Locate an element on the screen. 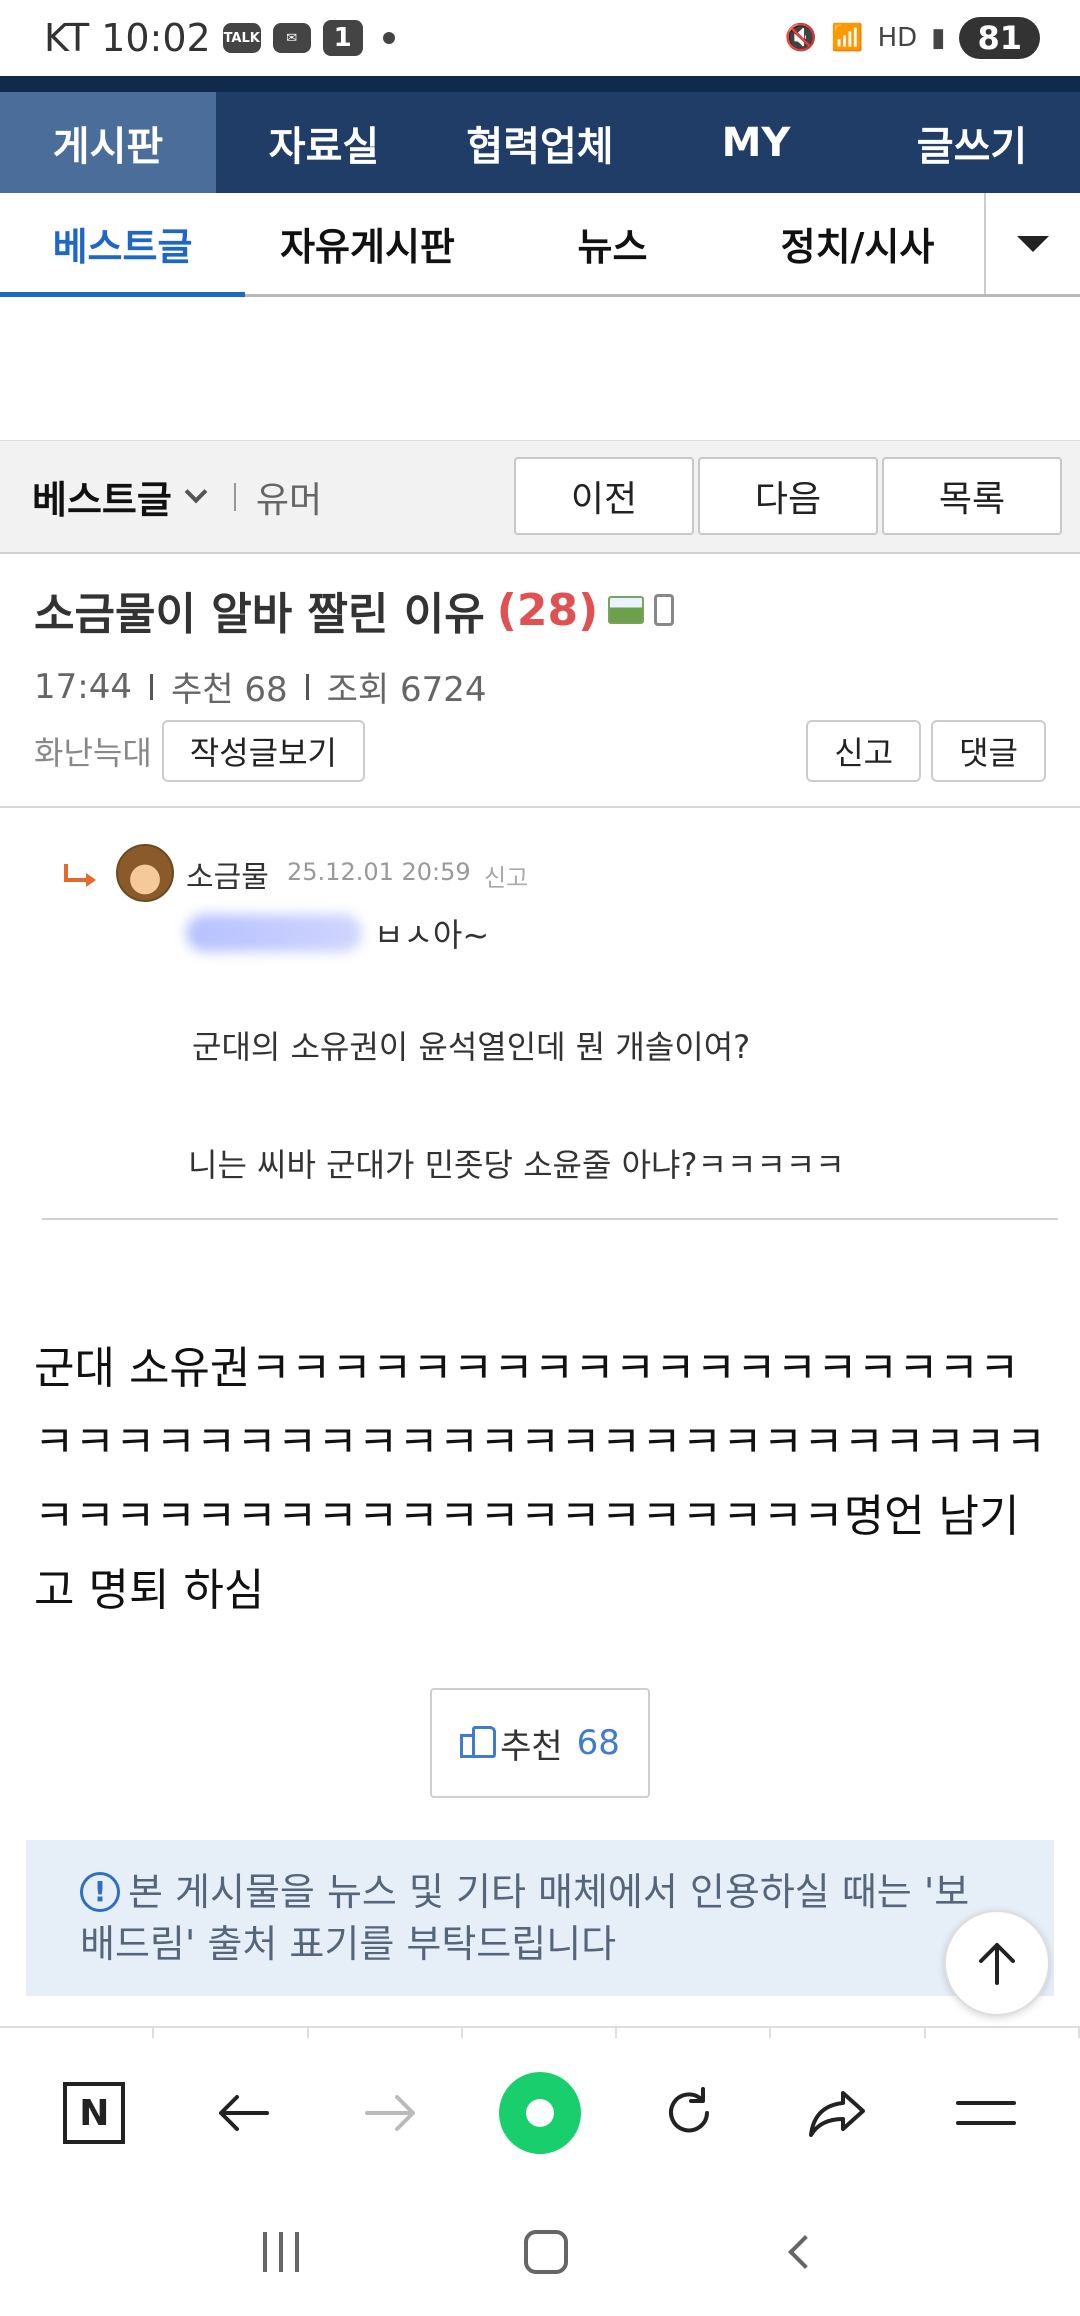 Image resolution: width=1080 pixels, height=2316 pixels. mail-icon: ✉ is located at coordinates (291, 38).